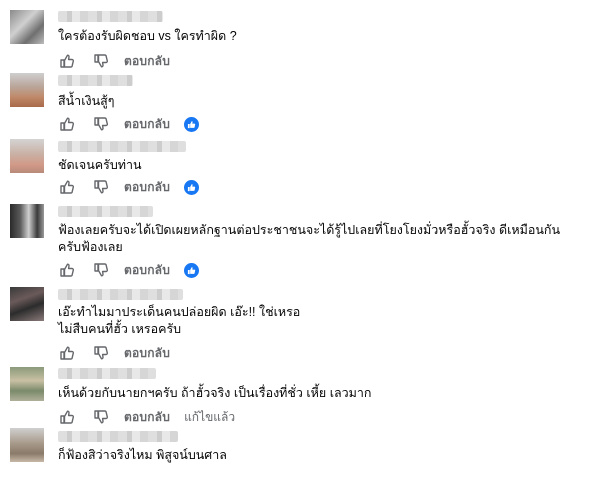  What do you see at coordinates (147, 36) in the screenshot?
I see `comment-text: ใครต้องรับผิดชอบ vs ใครทำผิด ?` at bounding box center [147, 36].